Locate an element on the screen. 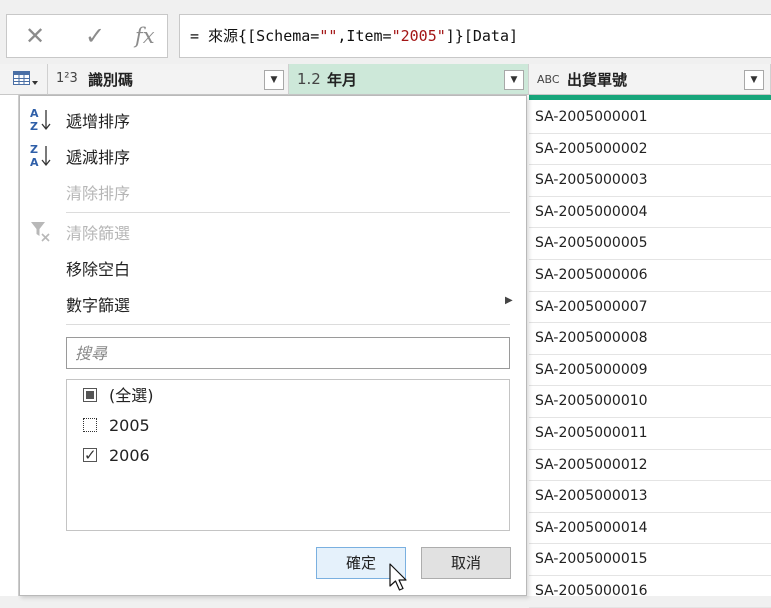 The height and width of the screenshot is (608, 771). column-title: 年月 is located at coordinates (342, 80).